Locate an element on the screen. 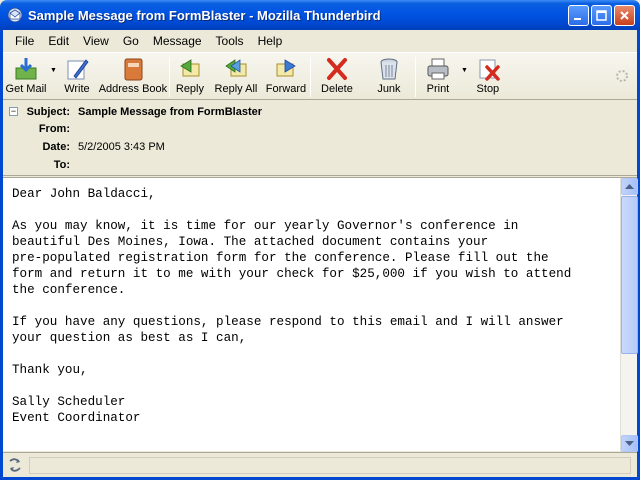 This screenshot has height=480, width=640. minimize-icon is located at coordinates (577, 19).